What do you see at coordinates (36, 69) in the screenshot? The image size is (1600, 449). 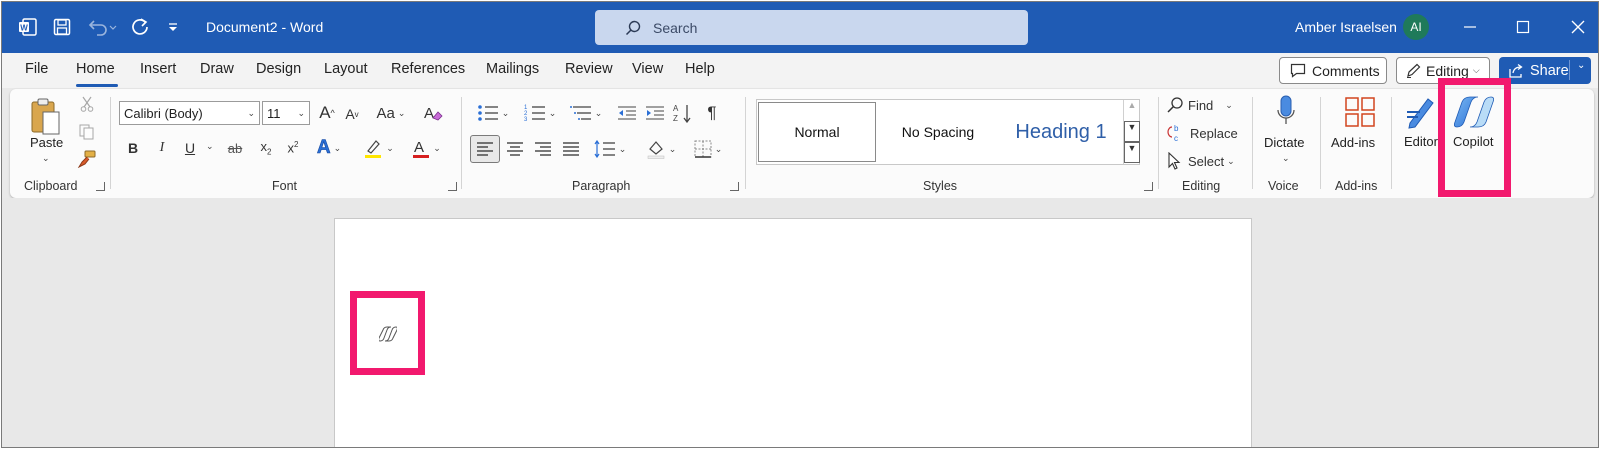 I see `tab-file: File` at bounding box center [36, 69].